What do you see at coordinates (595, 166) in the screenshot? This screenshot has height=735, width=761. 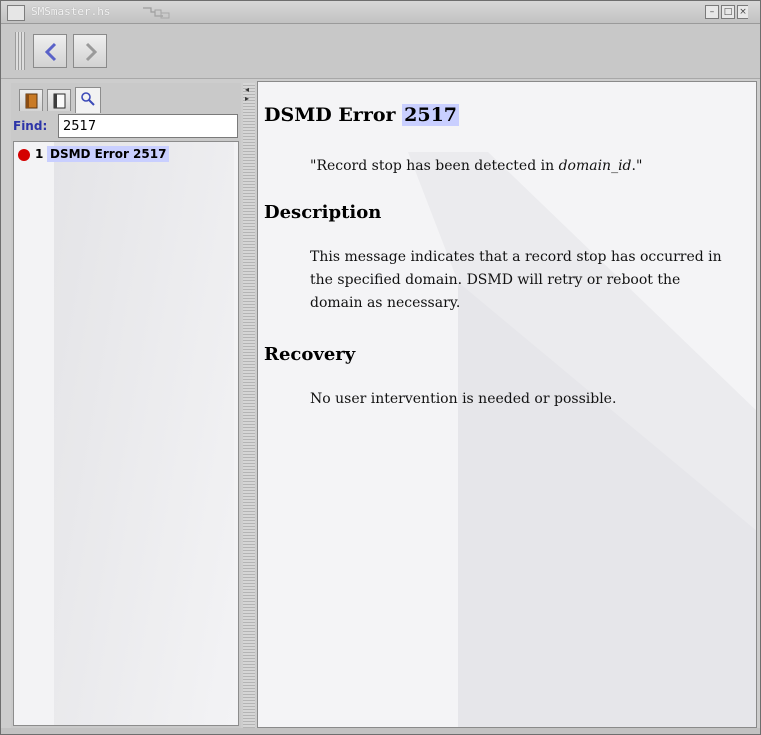 I see `quote-italic: domain_id` at bounding box center [595, 166].